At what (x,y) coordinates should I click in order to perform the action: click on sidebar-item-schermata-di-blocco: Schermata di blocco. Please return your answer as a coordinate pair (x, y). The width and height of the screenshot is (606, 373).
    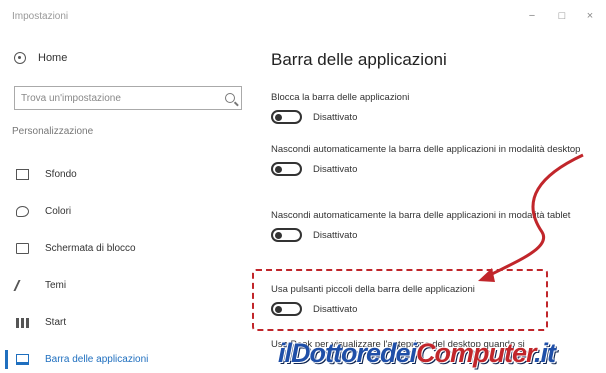
    Looking at the image, I should click on (125, 248).